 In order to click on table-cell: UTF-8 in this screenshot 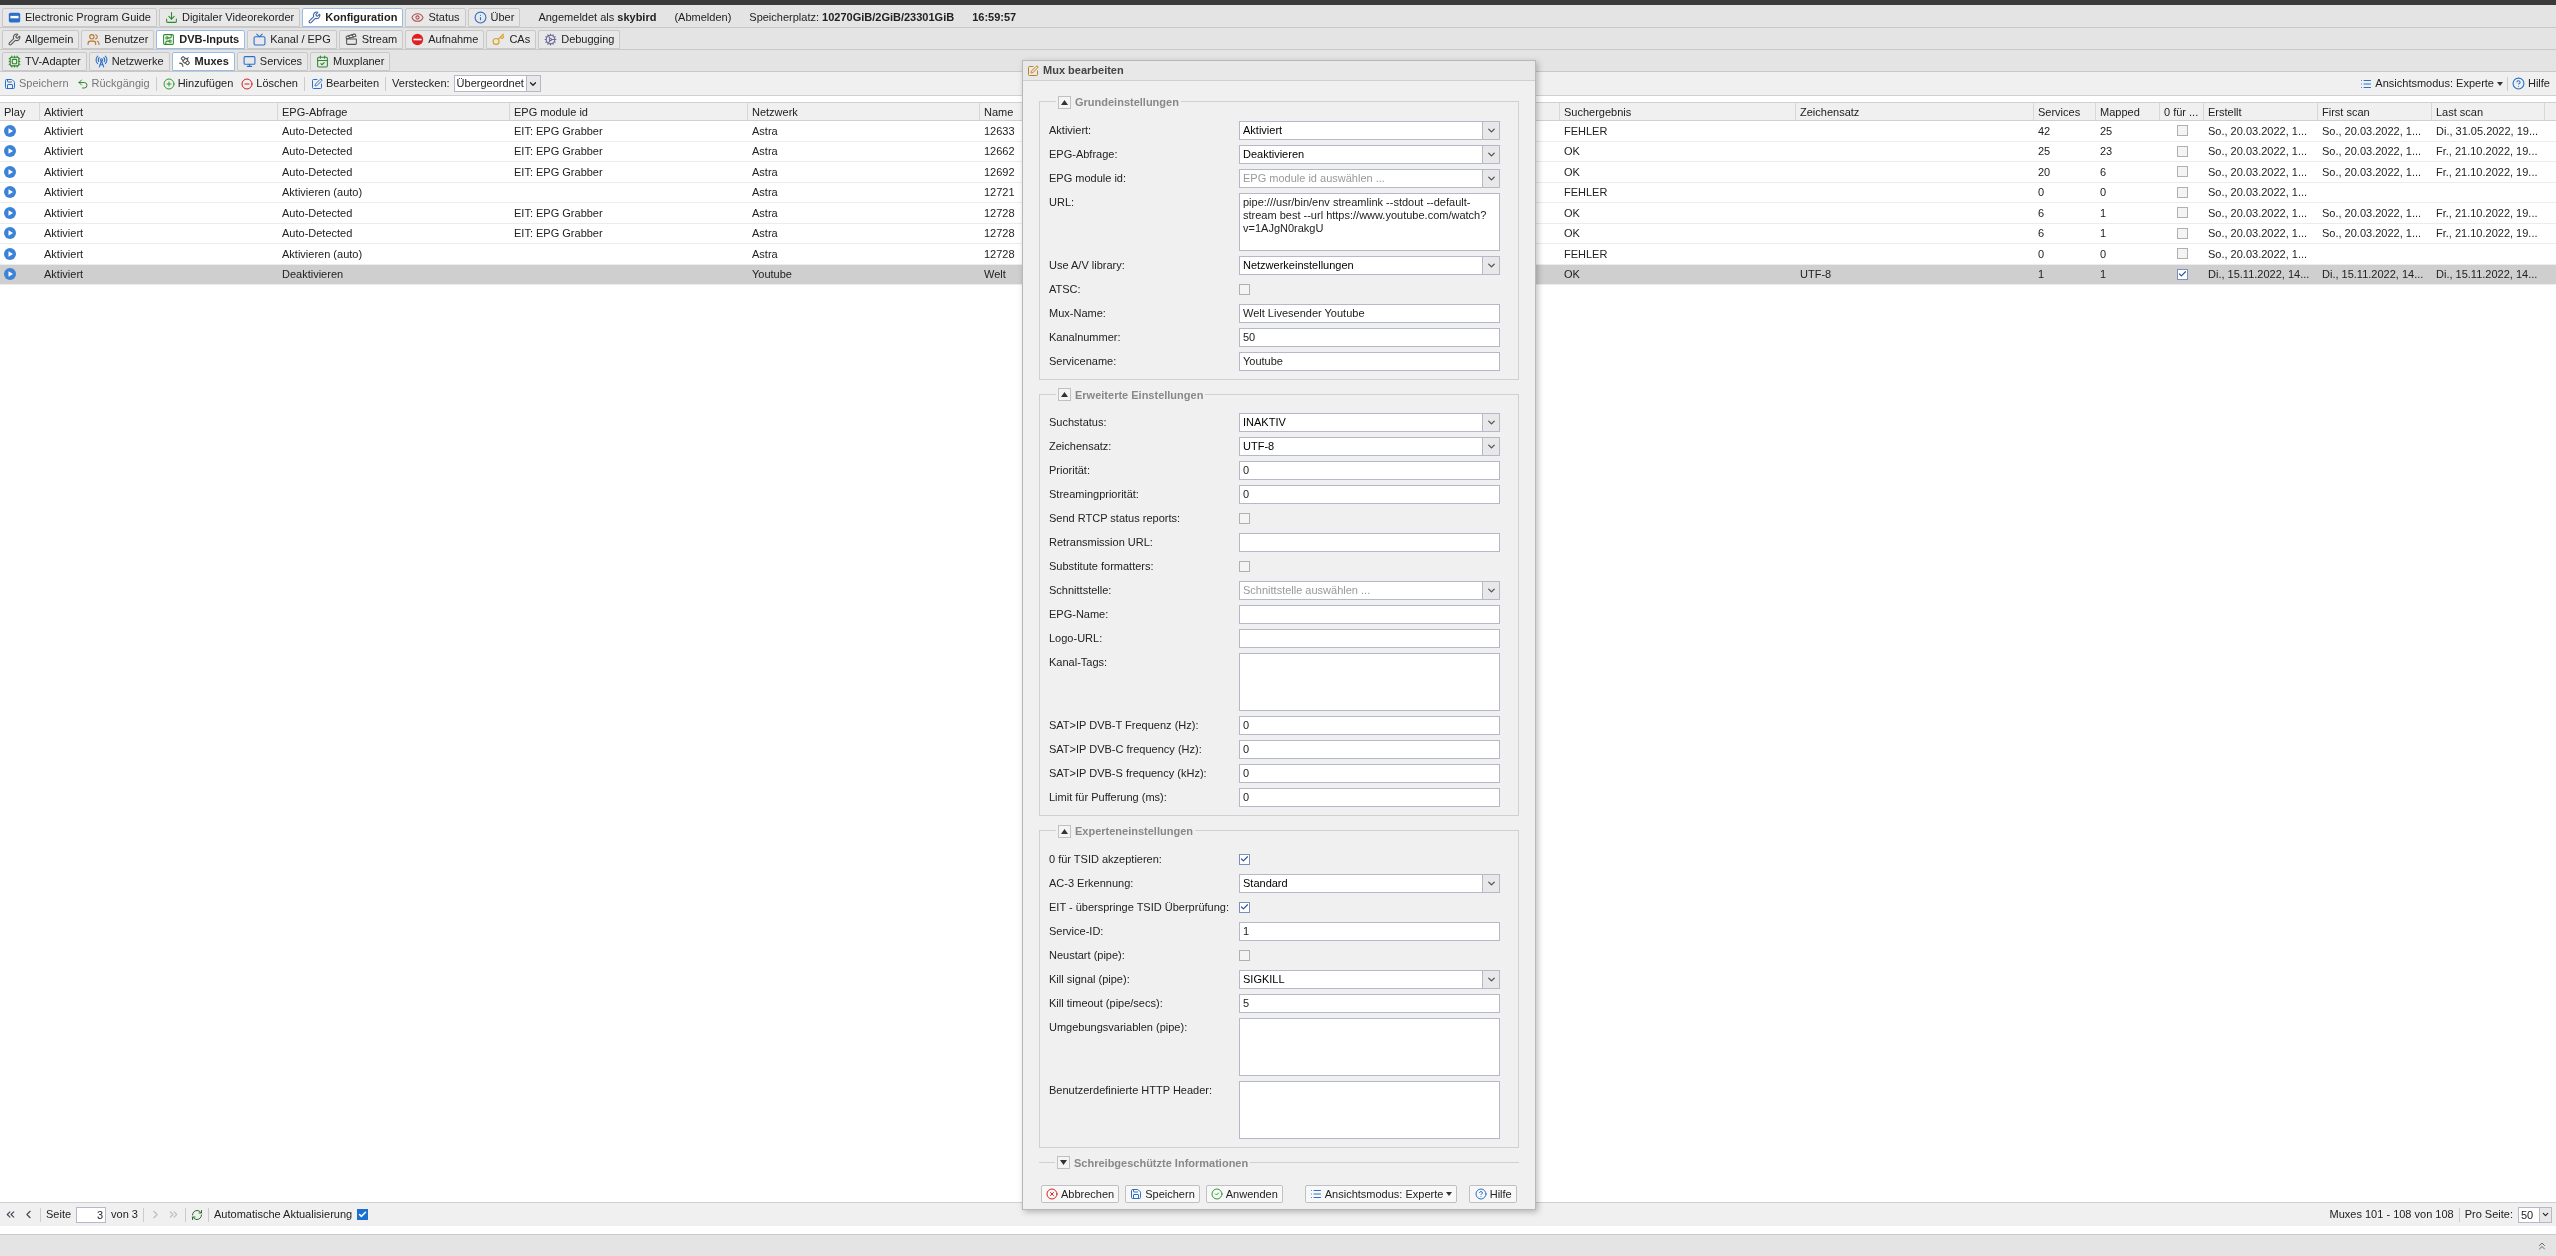, I will do `click(1816, 274)`.